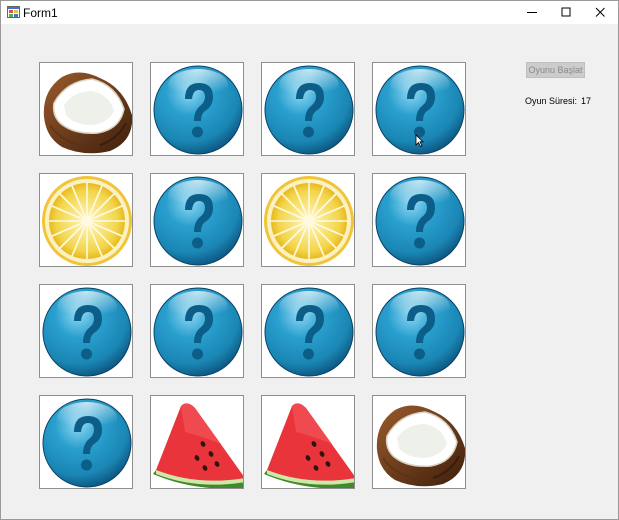  I want to click on mouse-cursor-icon, so click(419, 140).